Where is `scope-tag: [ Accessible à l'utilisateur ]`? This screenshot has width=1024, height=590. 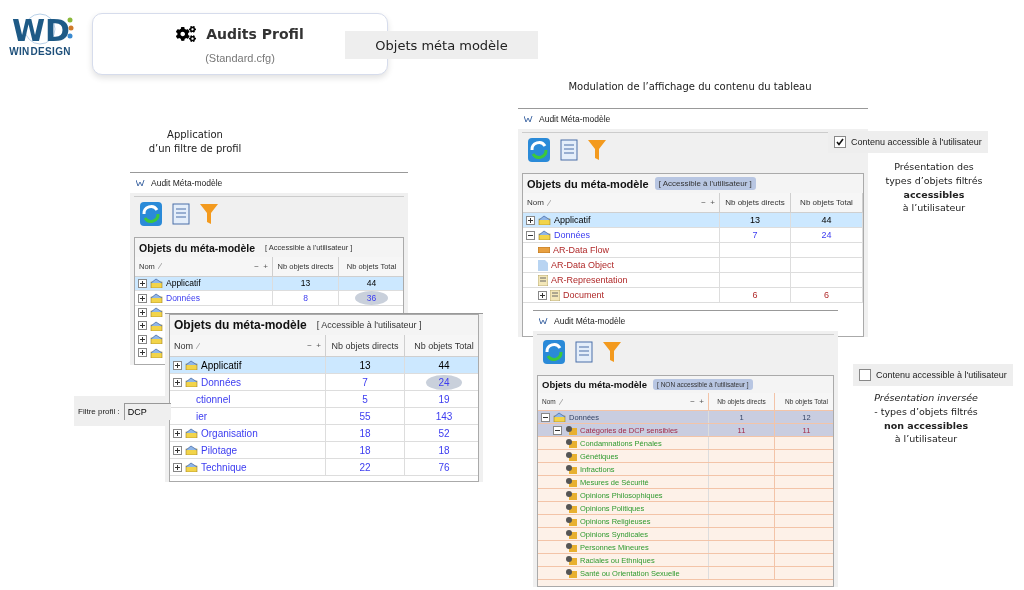
scope-tag: [ Accessible à l'utilisateur ] is located at coordinates (369, 325).